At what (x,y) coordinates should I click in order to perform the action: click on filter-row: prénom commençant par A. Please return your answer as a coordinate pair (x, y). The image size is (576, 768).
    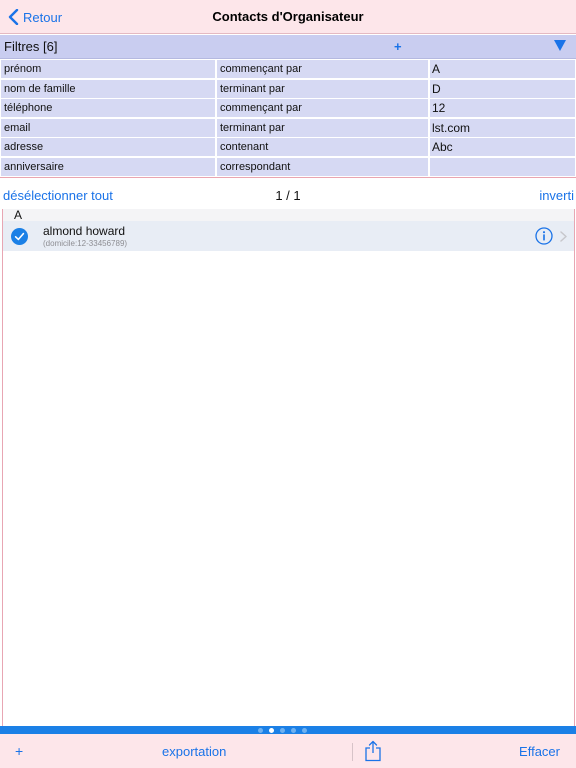
    Looking at the image, I should click on (288, 70).